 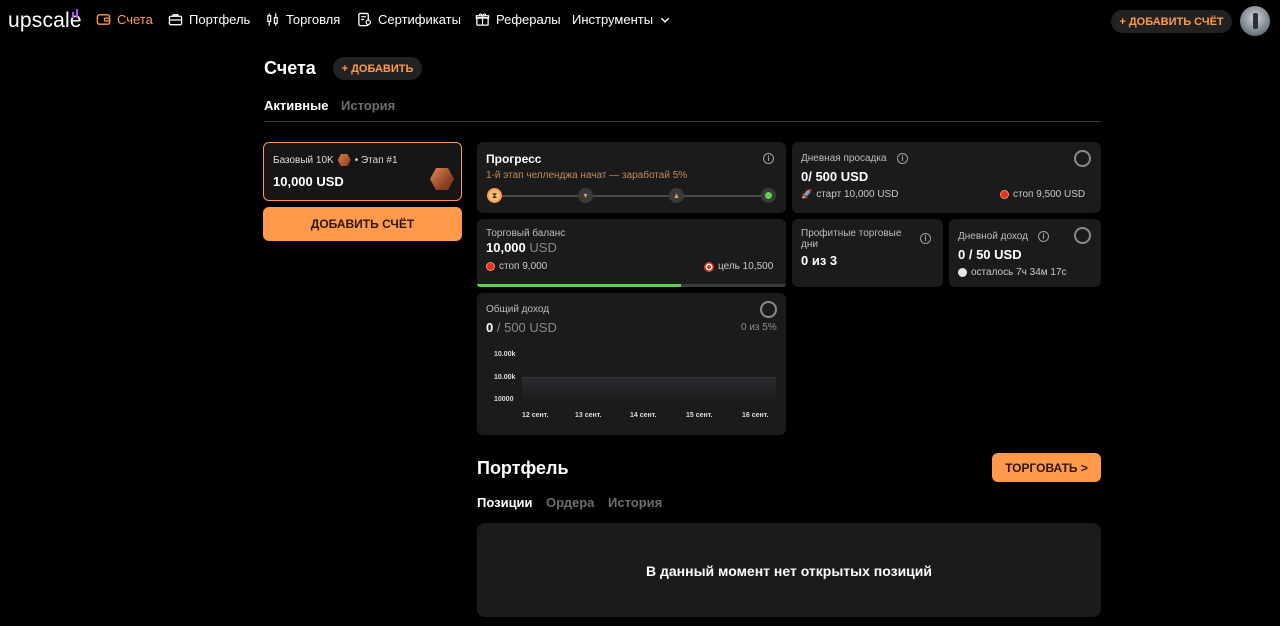 I want to click on account-name: Базовый 10K, so click(x=303, y=160).